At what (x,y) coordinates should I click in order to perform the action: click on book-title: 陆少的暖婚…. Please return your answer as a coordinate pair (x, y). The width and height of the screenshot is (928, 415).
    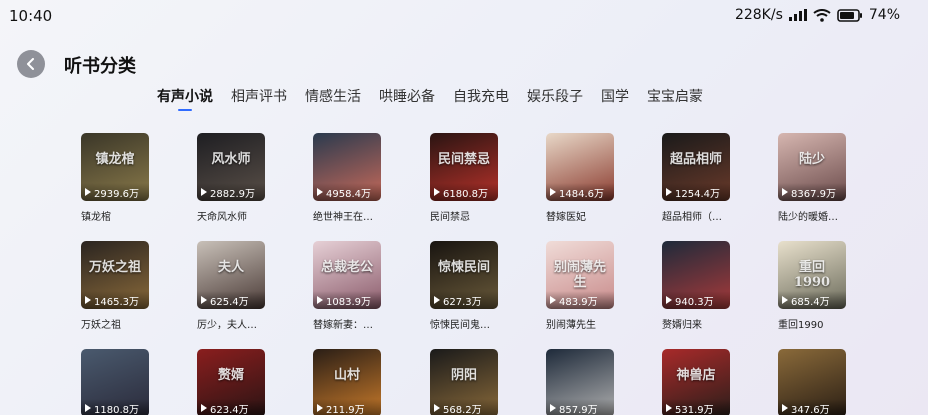
    Looking at the image, I should click on (823, 215).